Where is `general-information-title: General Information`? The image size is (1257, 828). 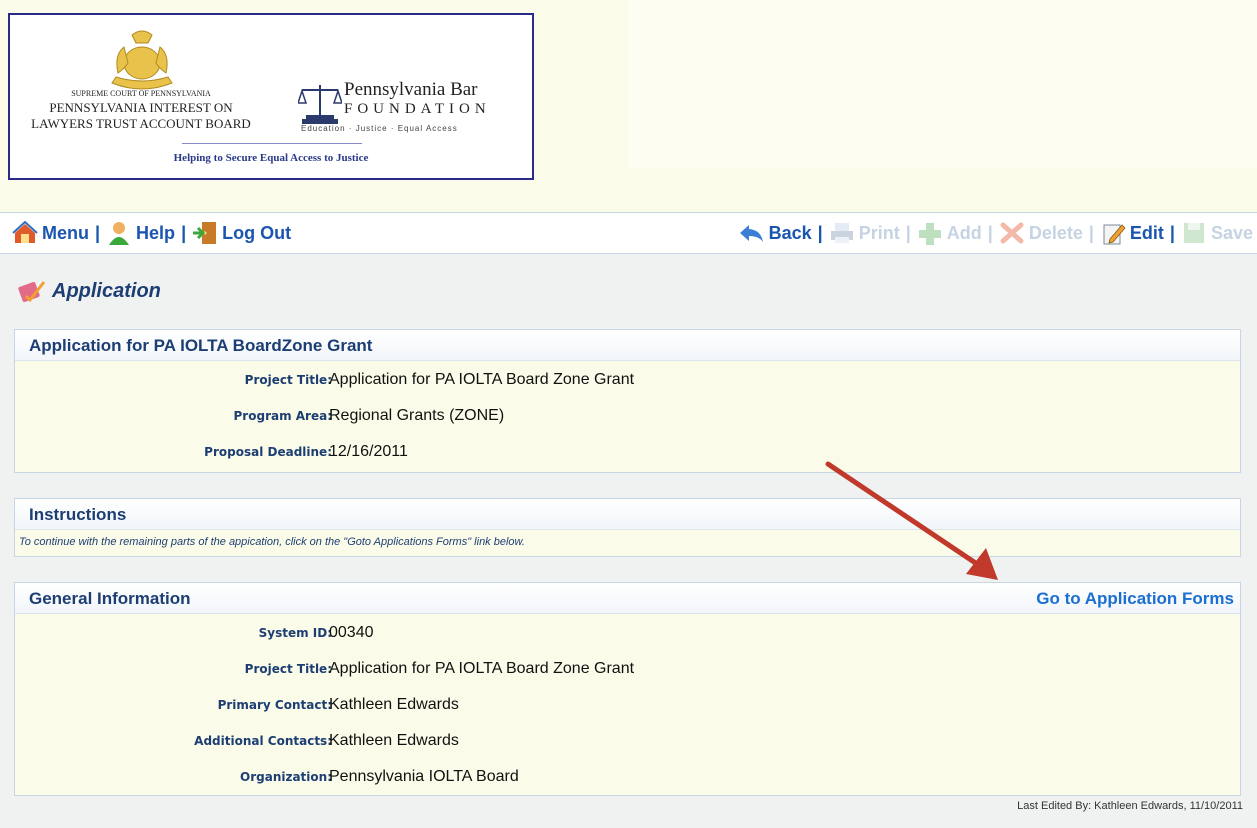
general-information-title: General Information is located at coordinates (110, 598).